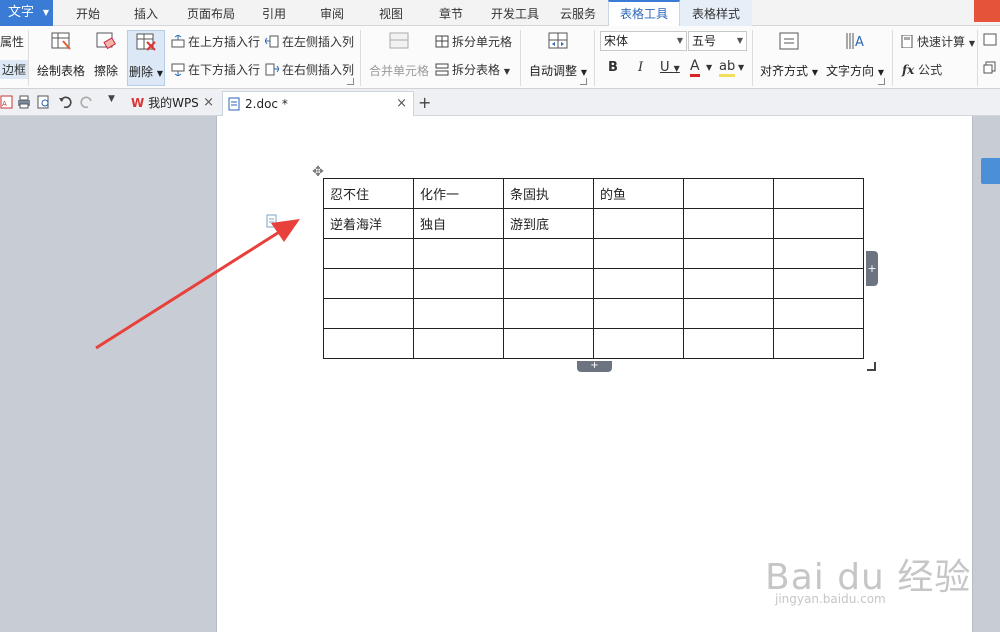 This screenshot has width=1000, height=632. I want to click on table-cell: 逆着海洋, so click(368, 223).